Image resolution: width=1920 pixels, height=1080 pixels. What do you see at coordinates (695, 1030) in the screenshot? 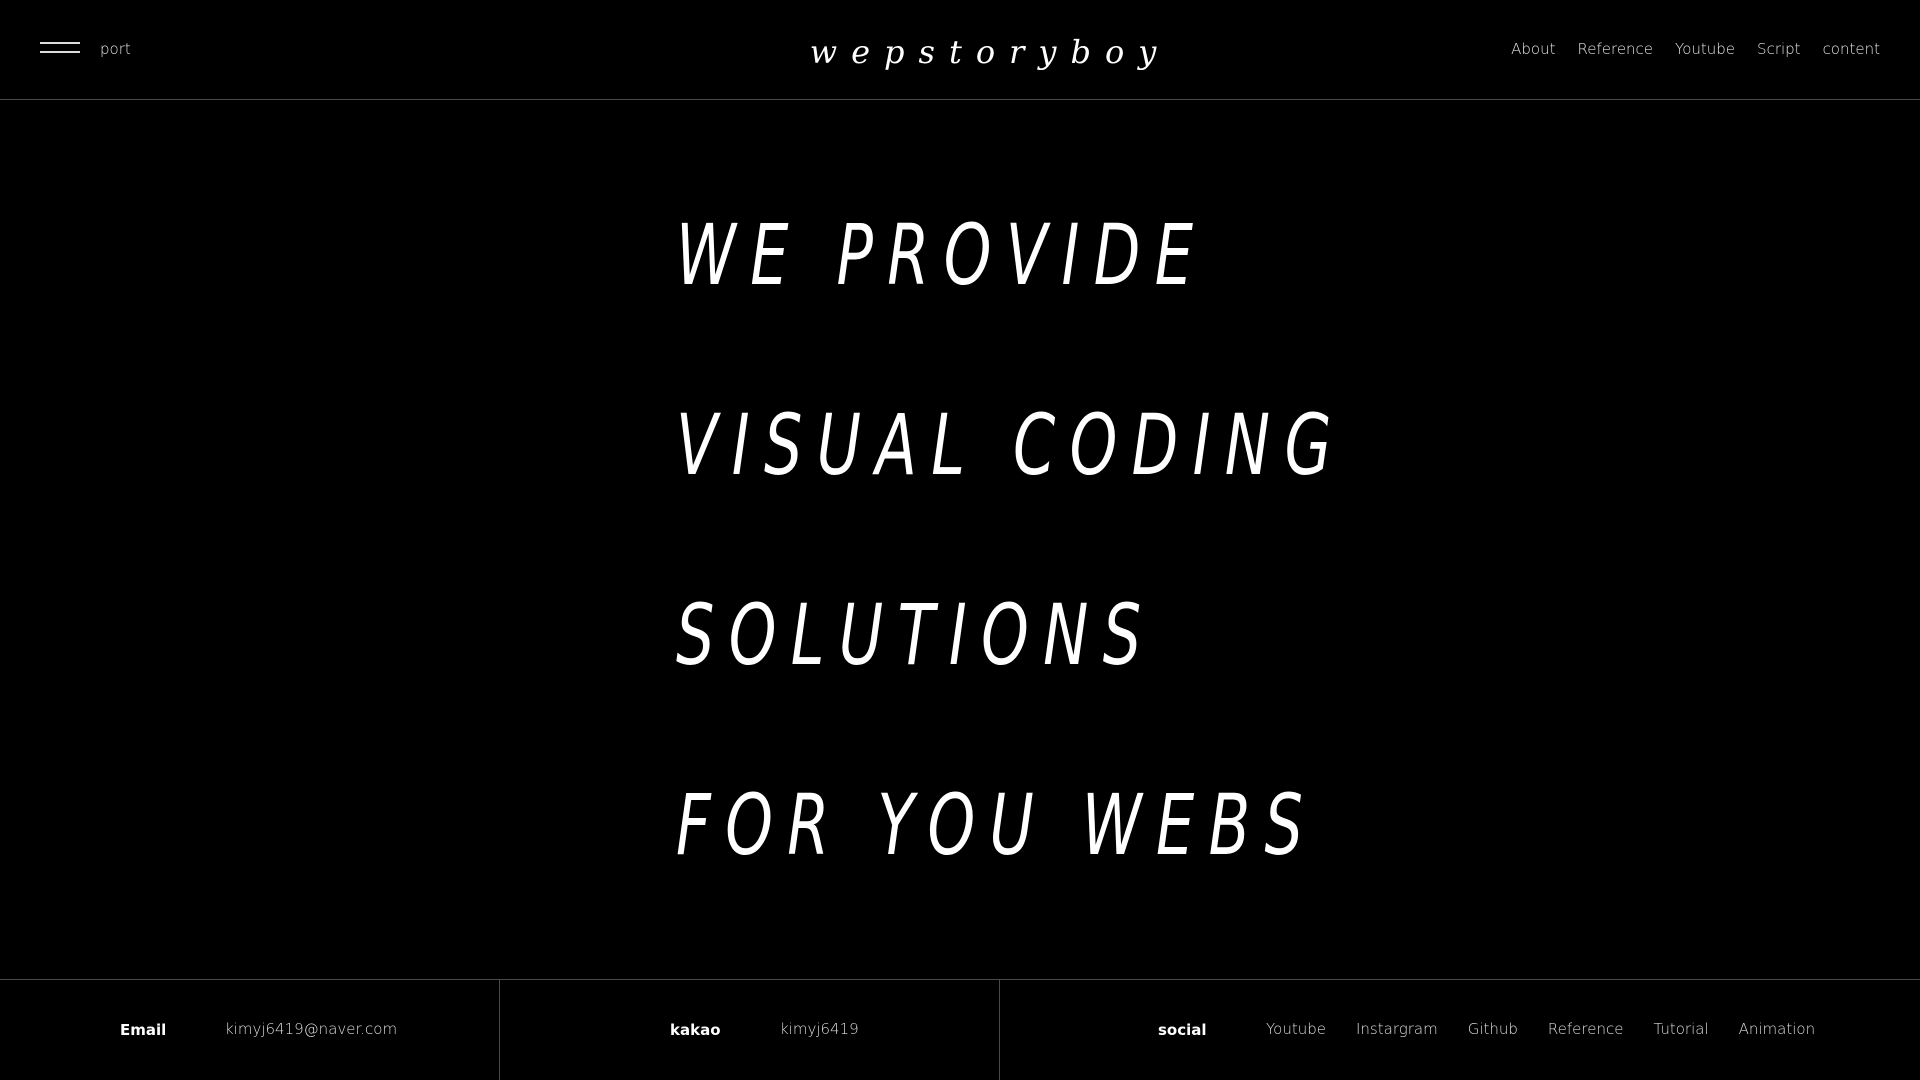
I see `kakao-label: kakao` at bounding box center [695, 1030].